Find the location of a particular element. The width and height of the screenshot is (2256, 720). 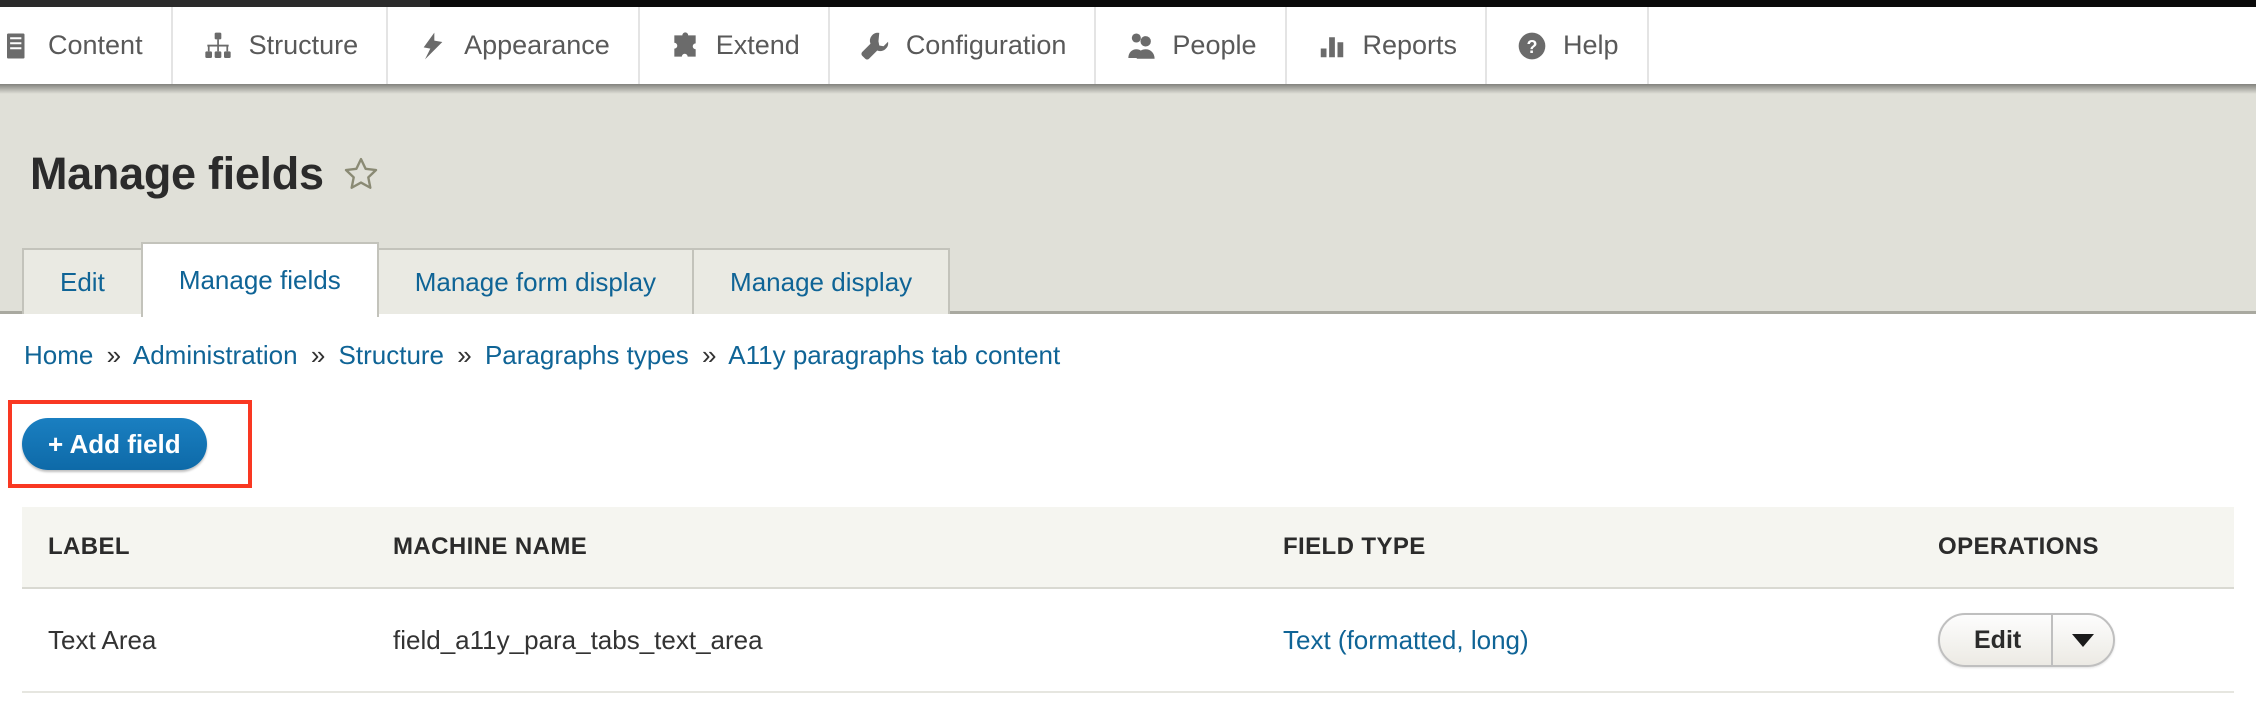

tab-label: Manage form display is located at coordinates (535, 281).